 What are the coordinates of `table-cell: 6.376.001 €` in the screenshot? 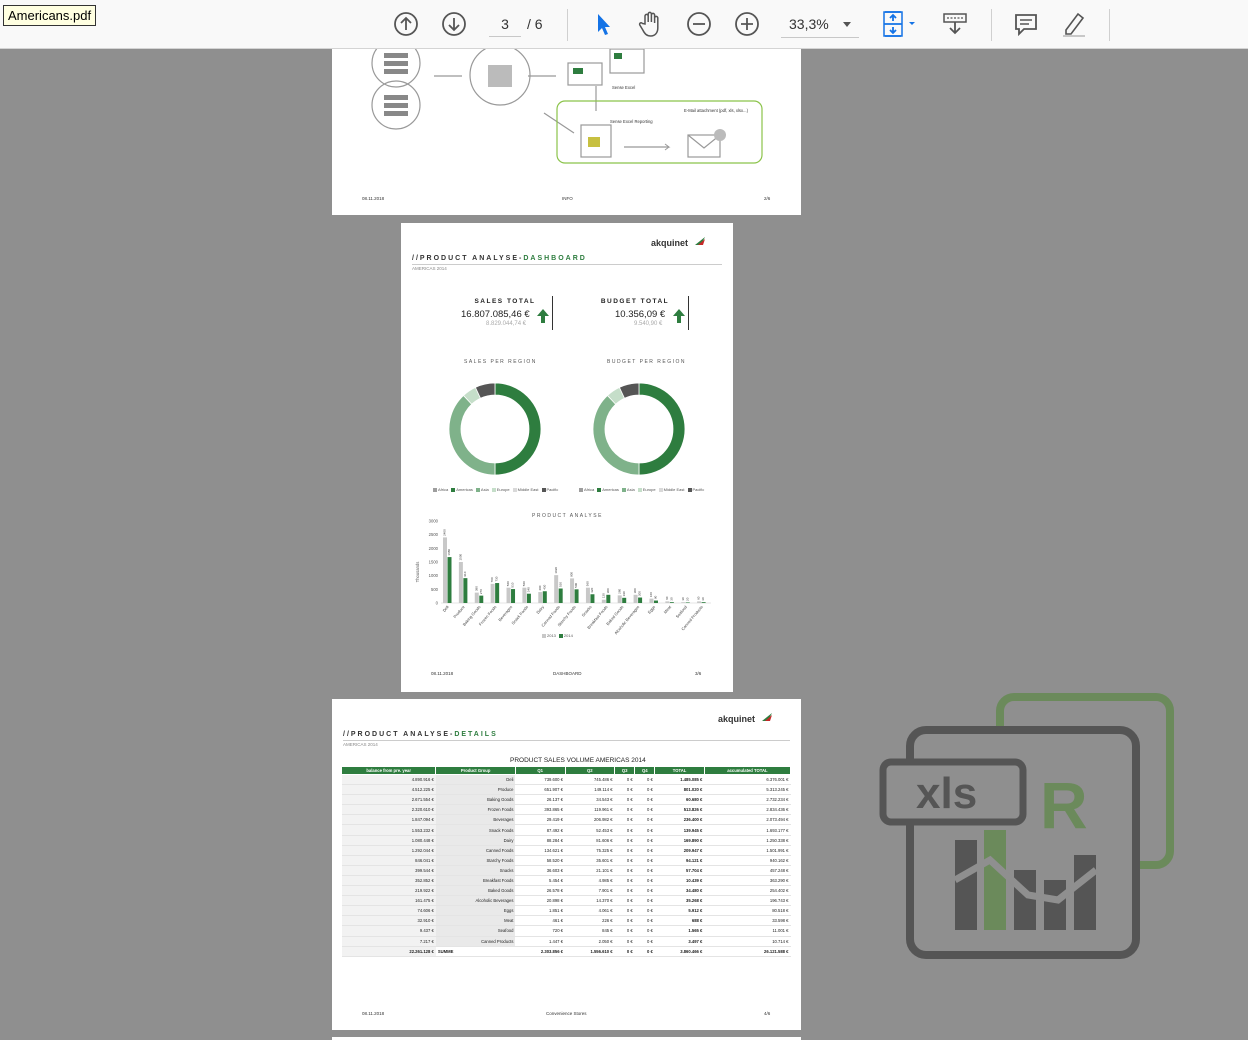 It's located at (747, 780).